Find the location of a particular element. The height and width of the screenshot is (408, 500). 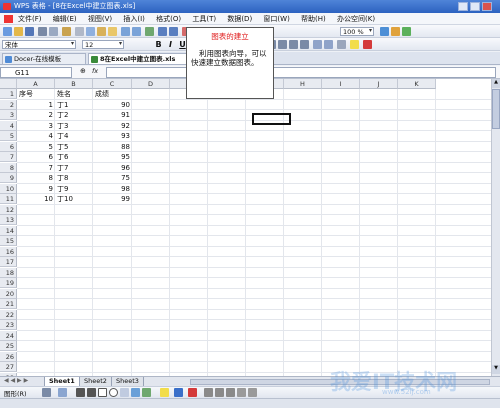

menu-tools: 工具(T) is located at coordinates (204, 19).